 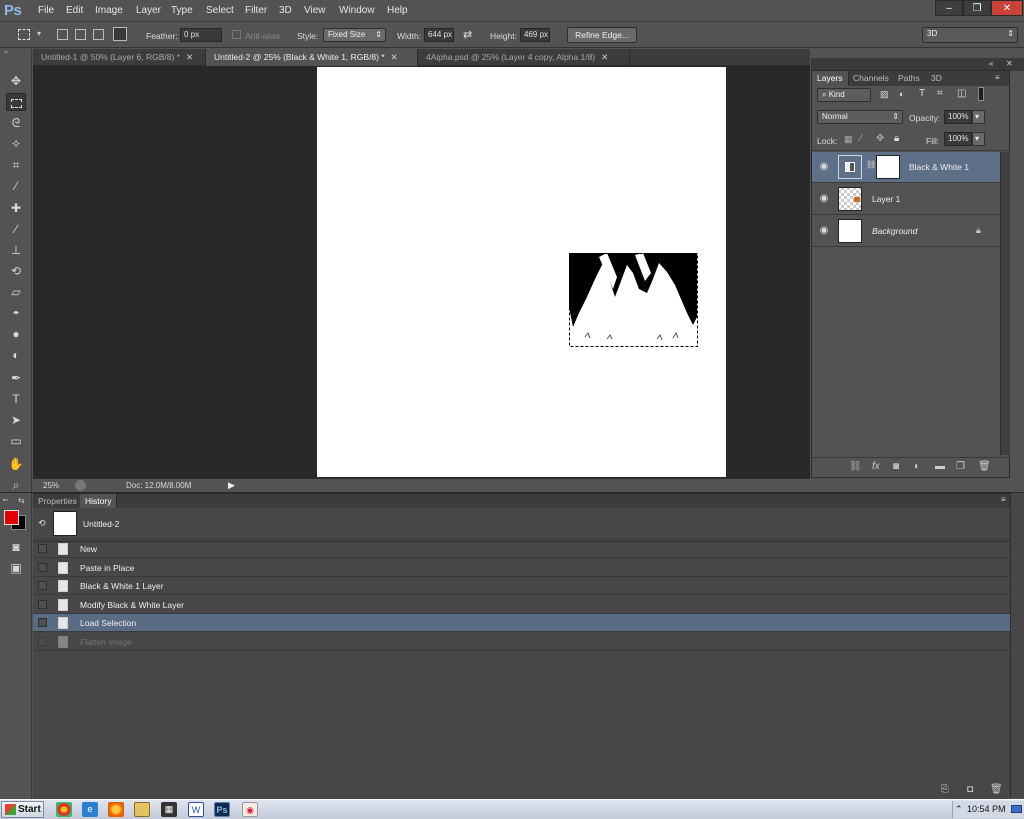 What do you see at coordinates (80, 34) in the screenshot?
I see `add-selection-icon` at bounding box center [80, 34].